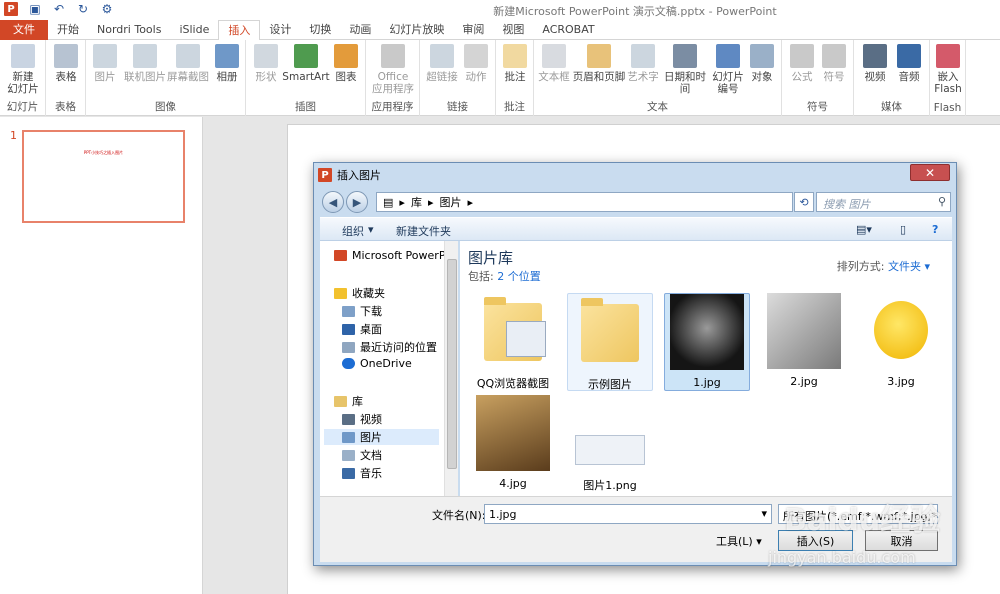 Image resolution: width=1000 pixels, height=594 pixels. Describe the element at coordinates (804, 340) in the screenshot. I see `file-item-2-jpg: 2.jpg` at that location.